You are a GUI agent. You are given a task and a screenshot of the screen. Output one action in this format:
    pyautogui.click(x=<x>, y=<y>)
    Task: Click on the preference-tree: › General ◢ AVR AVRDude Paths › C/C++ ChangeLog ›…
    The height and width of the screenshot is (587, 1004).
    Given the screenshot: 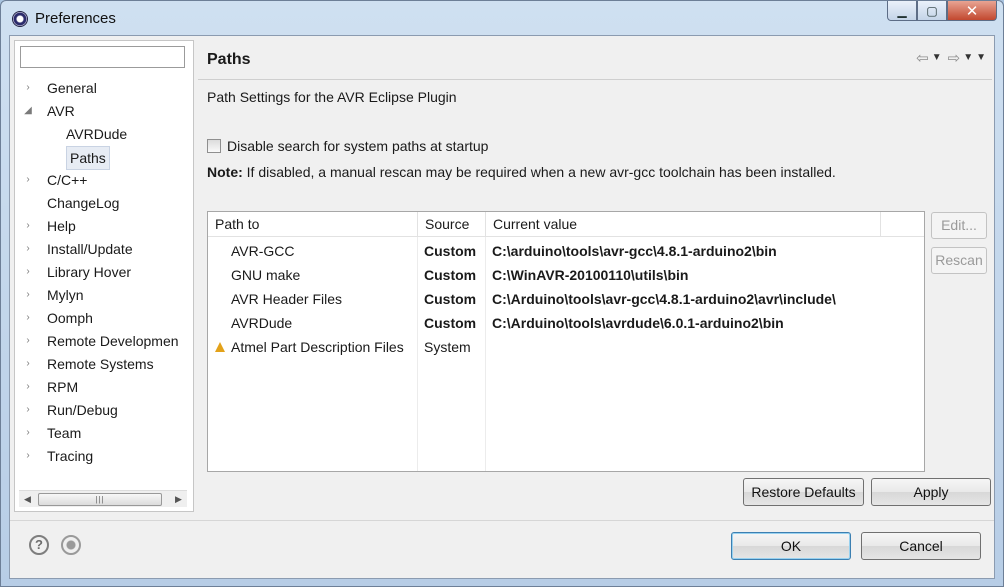 What is the action you would take?
    pyautogui.click(x=104, y=276)
    